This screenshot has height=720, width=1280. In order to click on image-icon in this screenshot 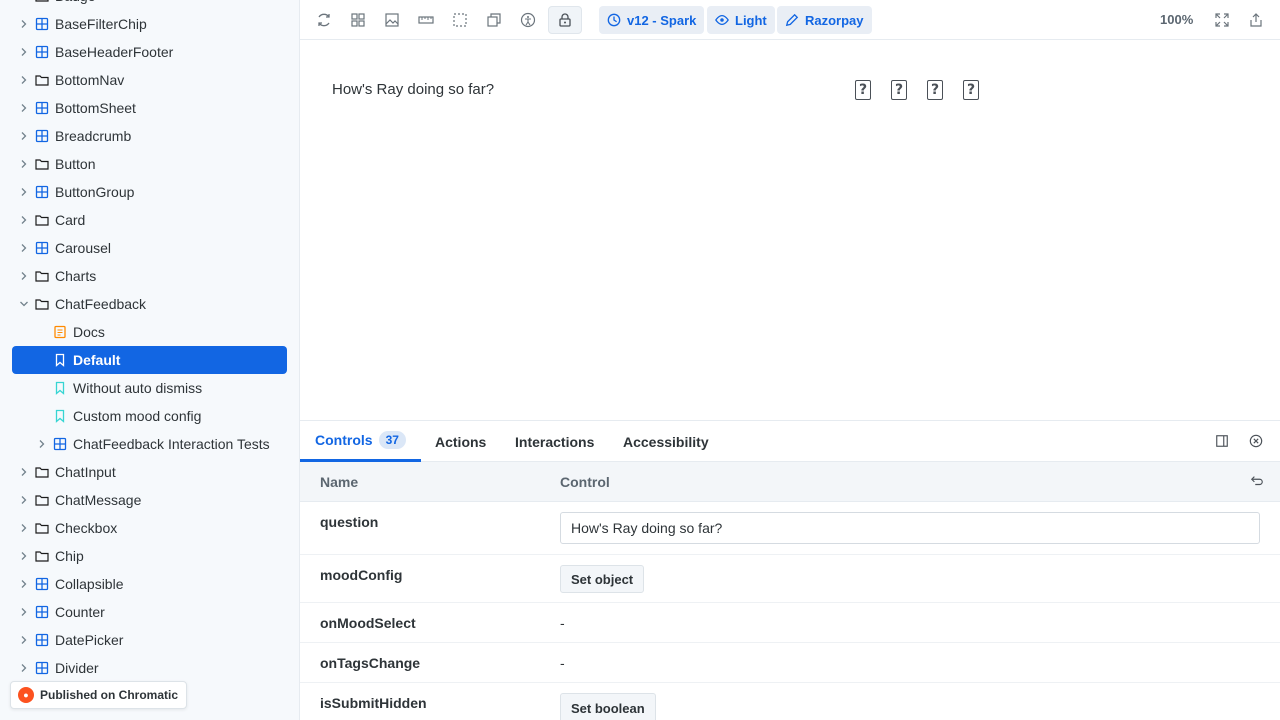, I will do `click(392, 20)`.